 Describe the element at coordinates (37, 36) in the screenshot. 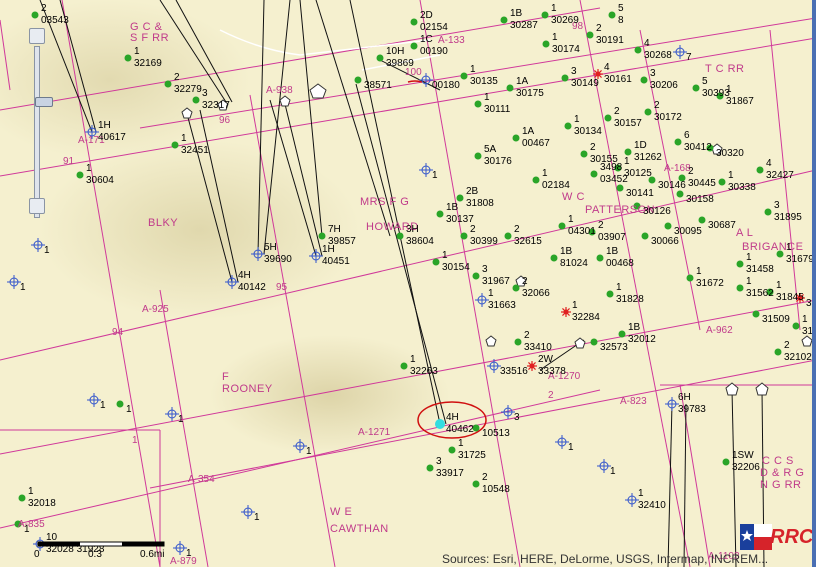

I see `zoom-in-button` at that location.